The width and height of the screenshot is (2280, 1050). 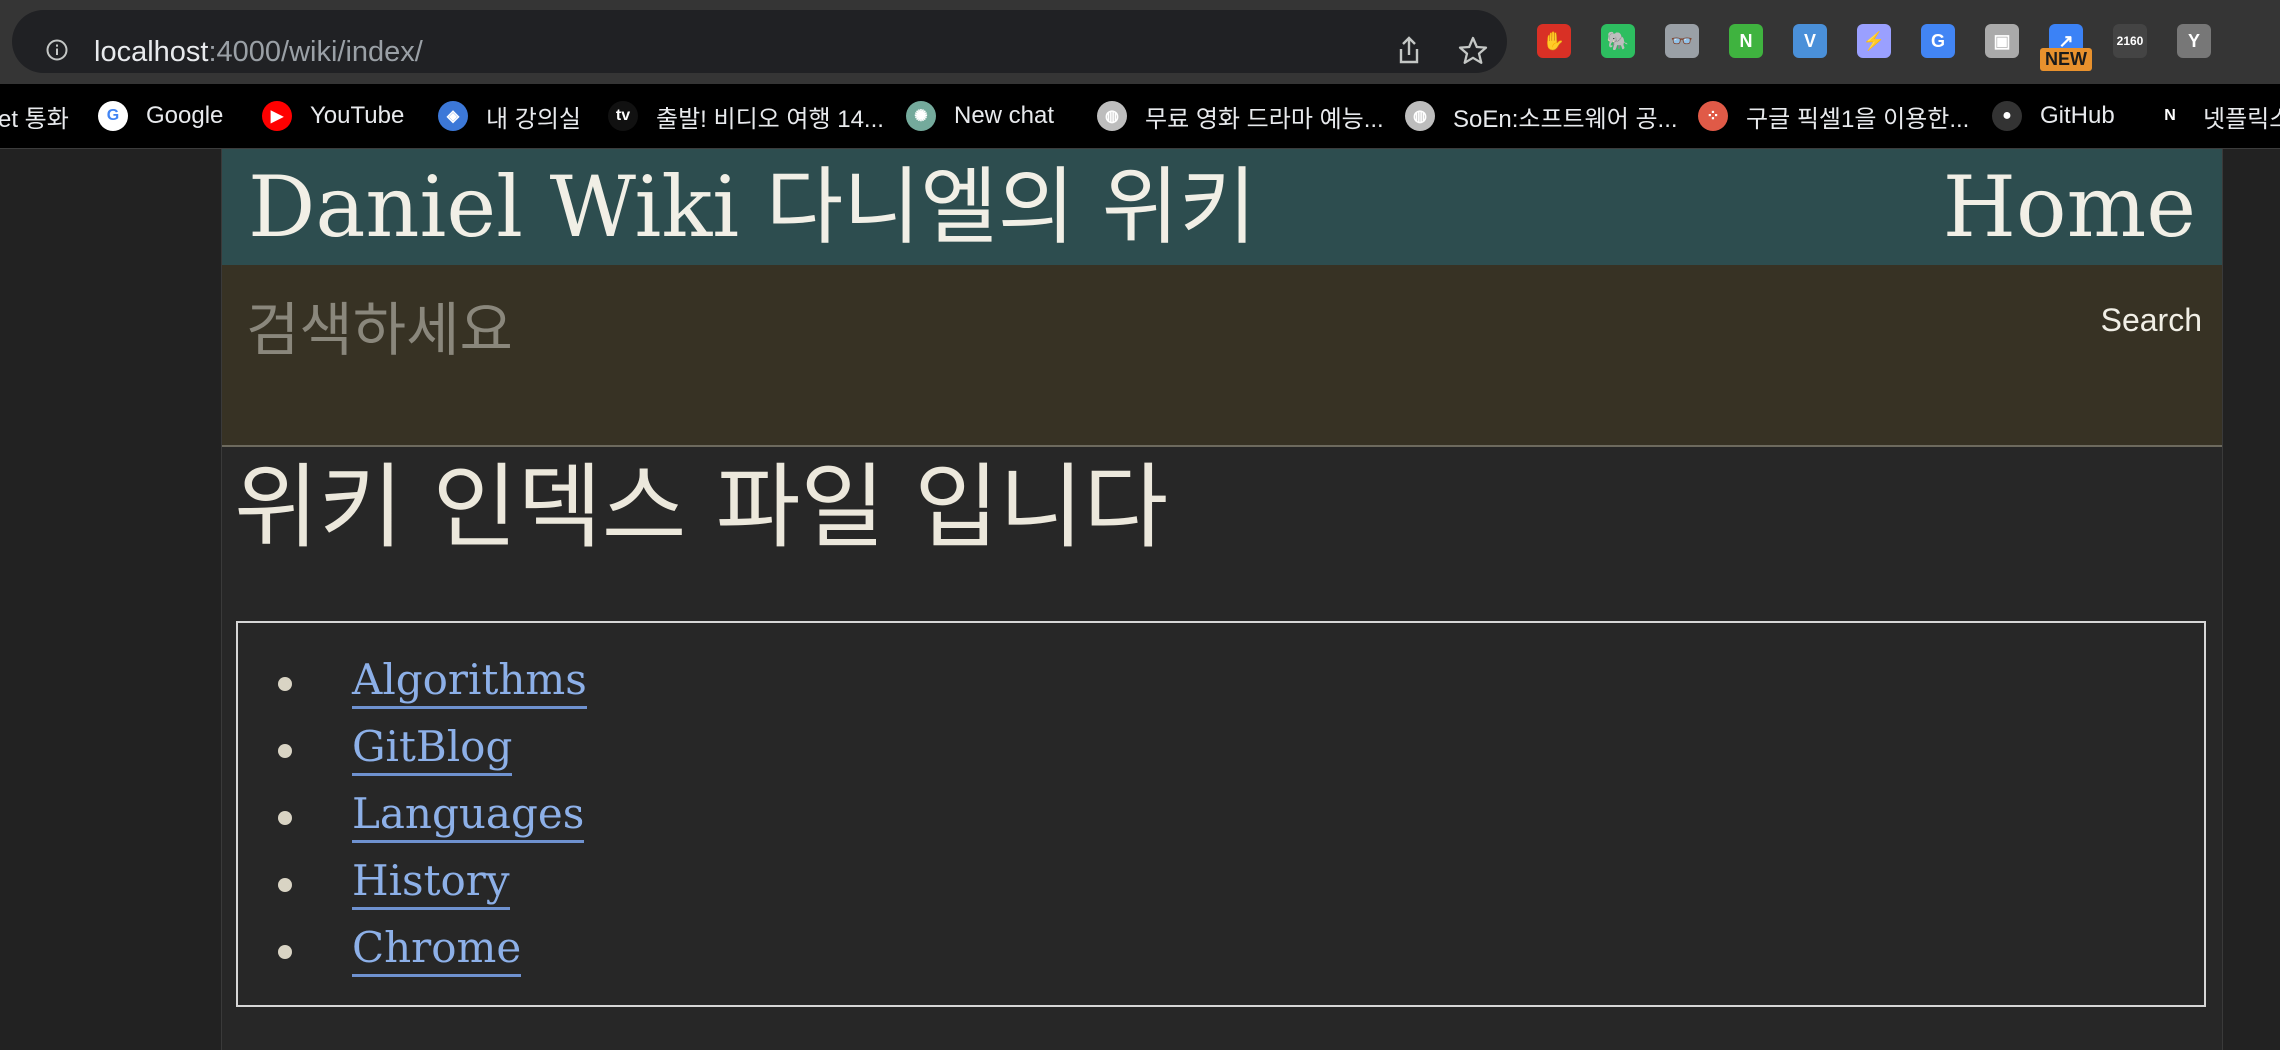 I want to click on url-path: :4000/wiki/index/, so click(x=315, y=52).